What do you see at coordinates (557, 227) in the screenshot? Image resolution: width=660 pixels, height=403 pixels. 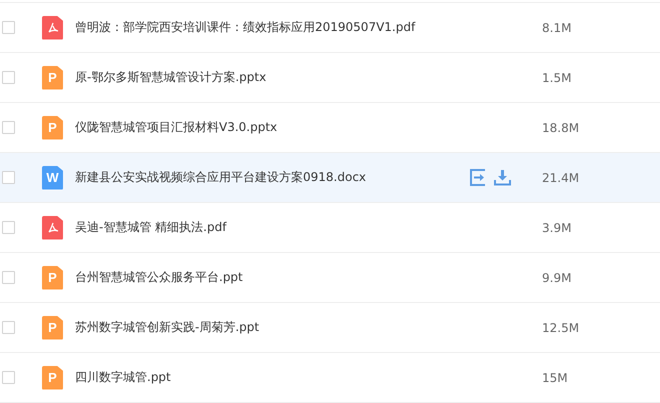 I see `file-size: 3.9M` at bounding box center [557, 227].